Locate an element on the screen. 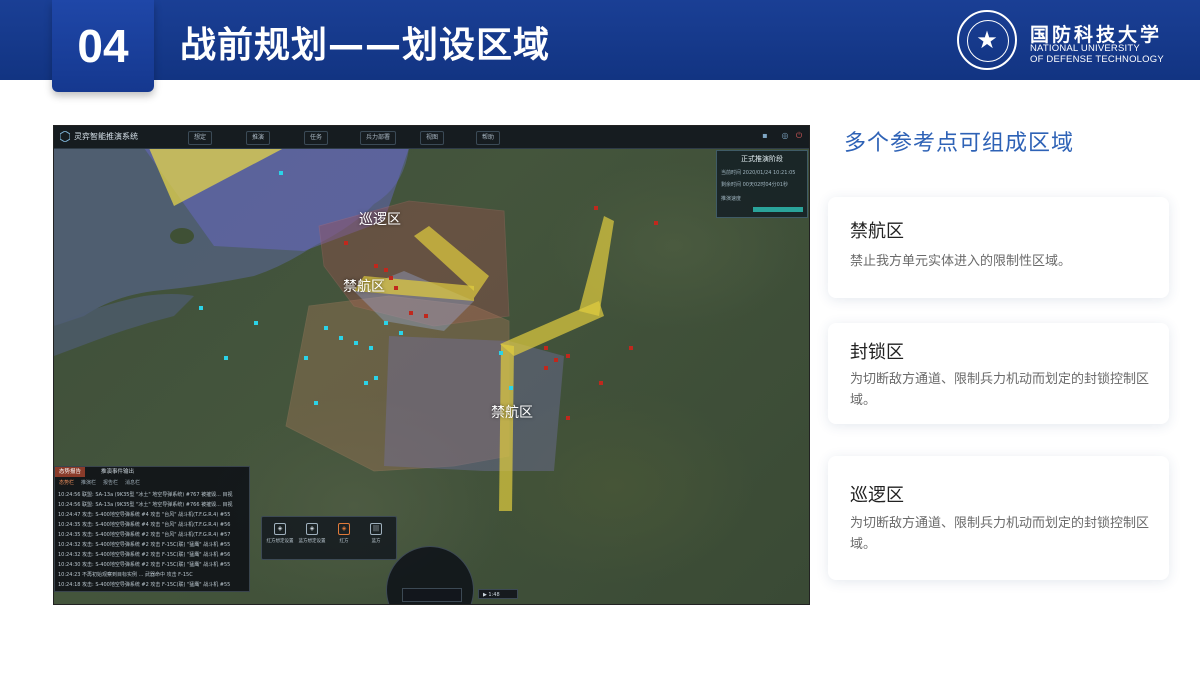 This screenshot has height=675, width=1200. card-title: 禁航区 is located at coordinates (877, 231).